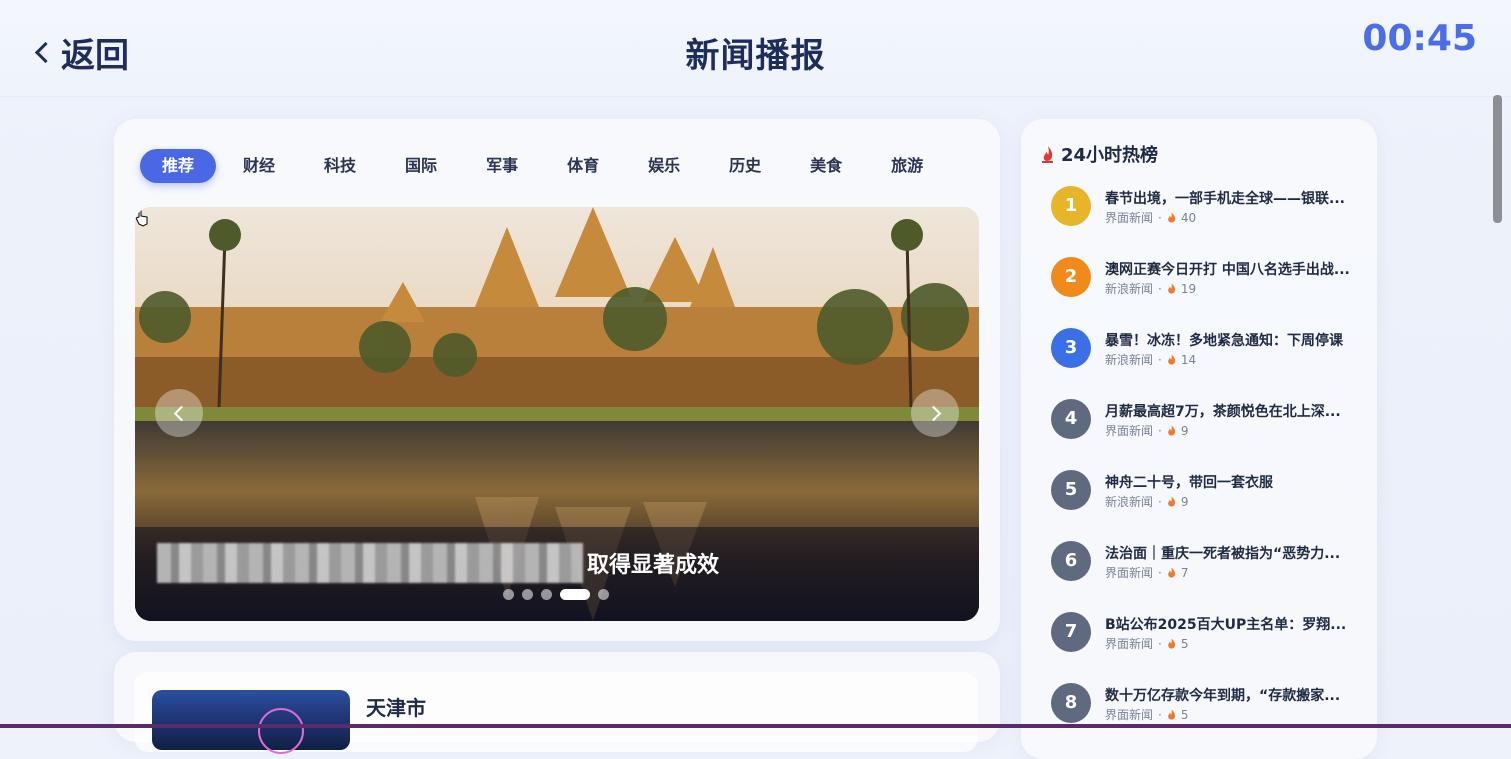 The image size is (1511, 759). What do you see at coordinates (181, 413) in the screenshot?
I see `chevron-left-icon` at bounding box center [181, 413].